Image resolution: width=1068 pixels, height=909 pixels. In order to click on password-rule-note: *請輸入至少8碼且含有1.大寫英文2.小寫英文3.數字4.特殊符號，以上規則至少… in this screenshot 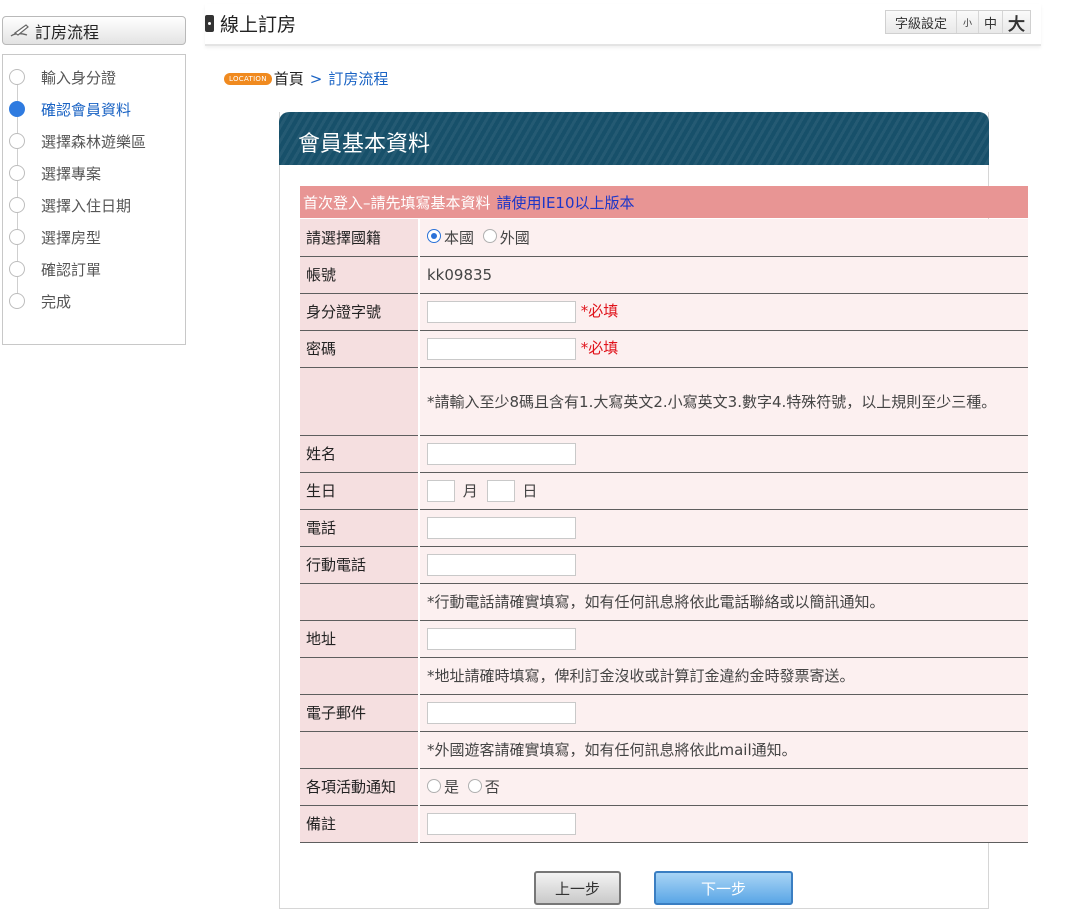, I will do `click(723, 401)`.